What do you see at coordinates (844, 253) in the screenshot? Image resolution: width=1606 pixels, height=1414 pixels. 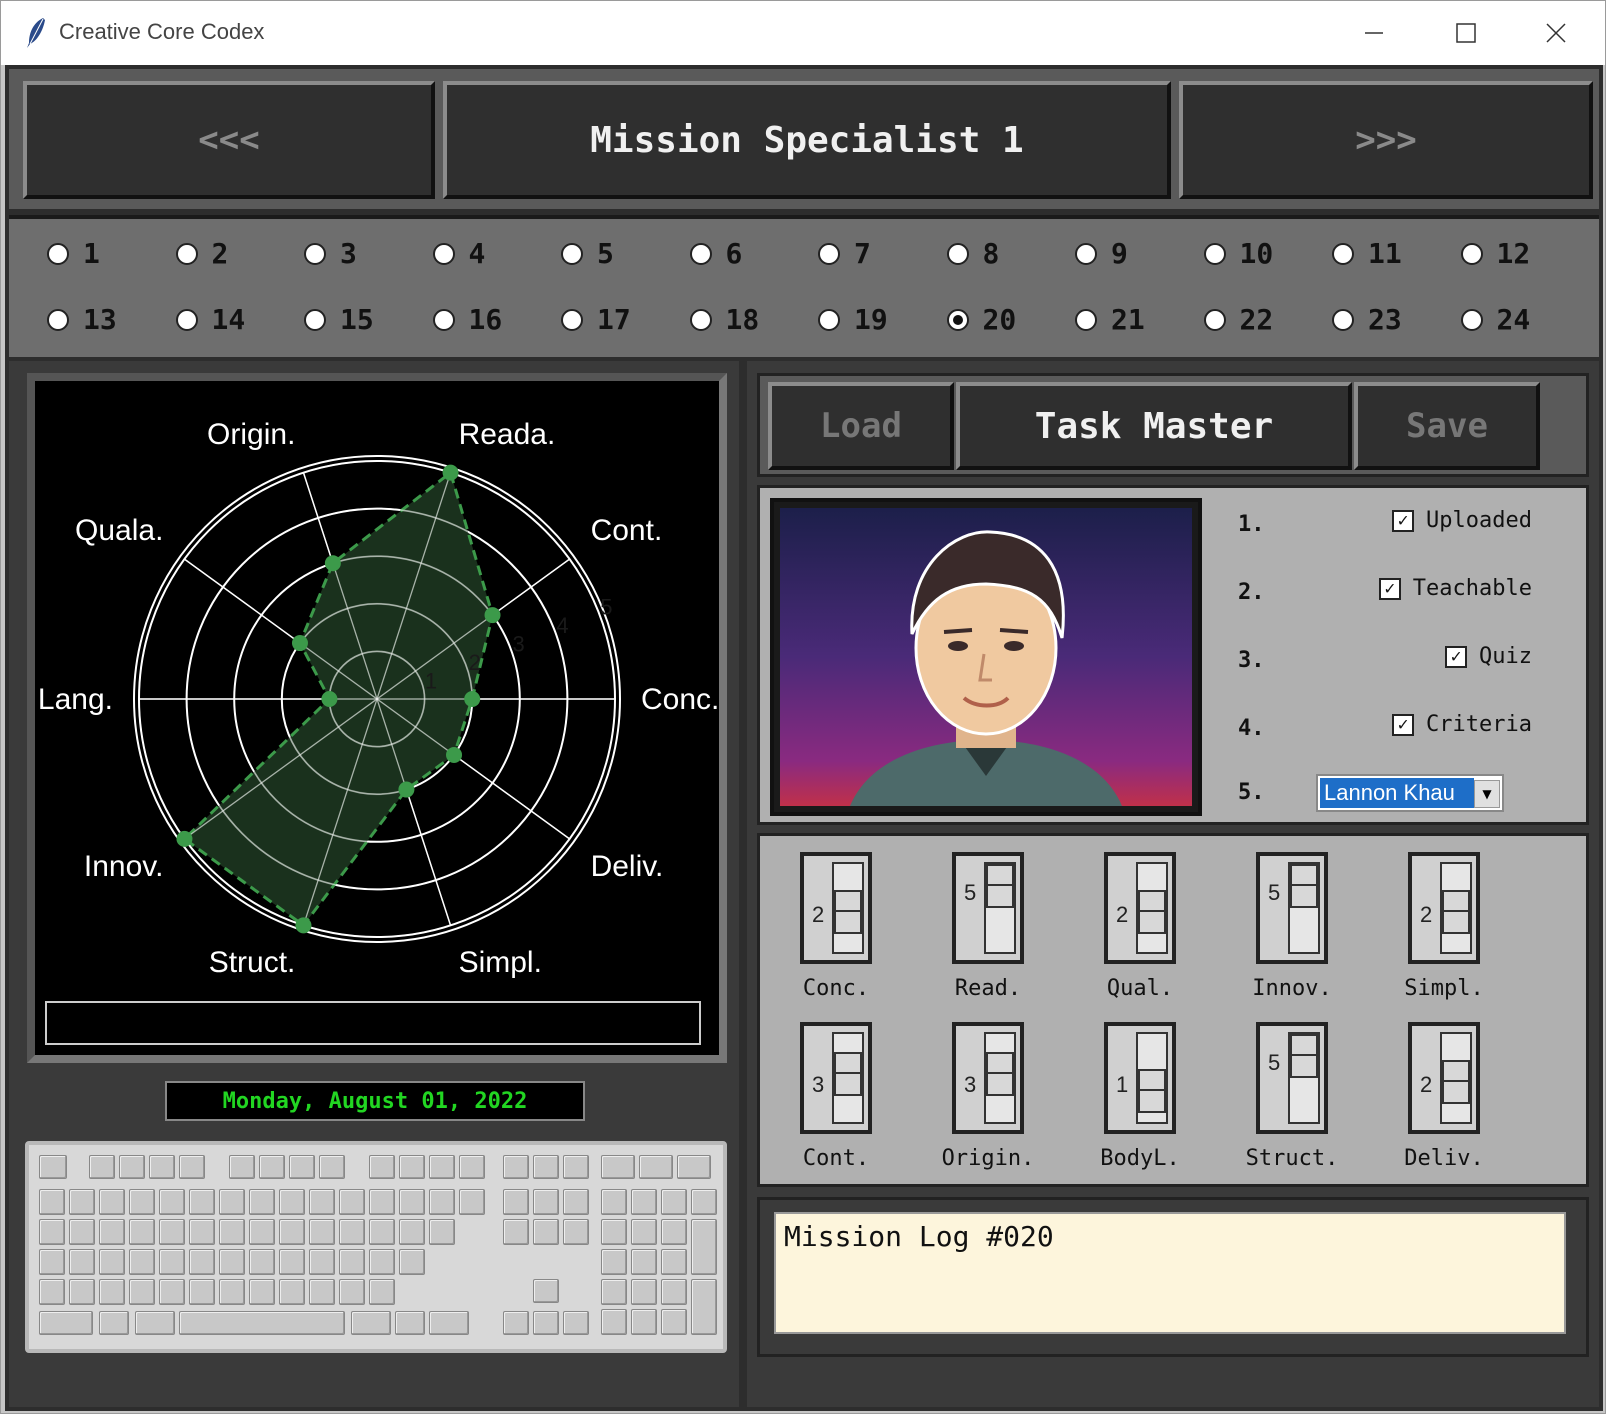 I see `radio-7: 7` at bounding box center [844, 253].